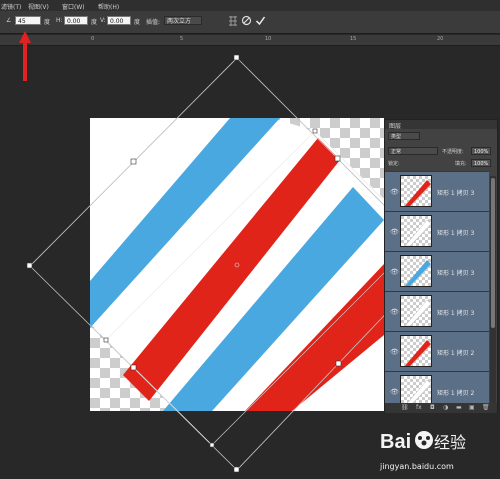  What do you see at coordinates (417, 466) in the screenshot?
I see `watermark-url: jingyan.baidu.com` at bounding box center [417, 466].